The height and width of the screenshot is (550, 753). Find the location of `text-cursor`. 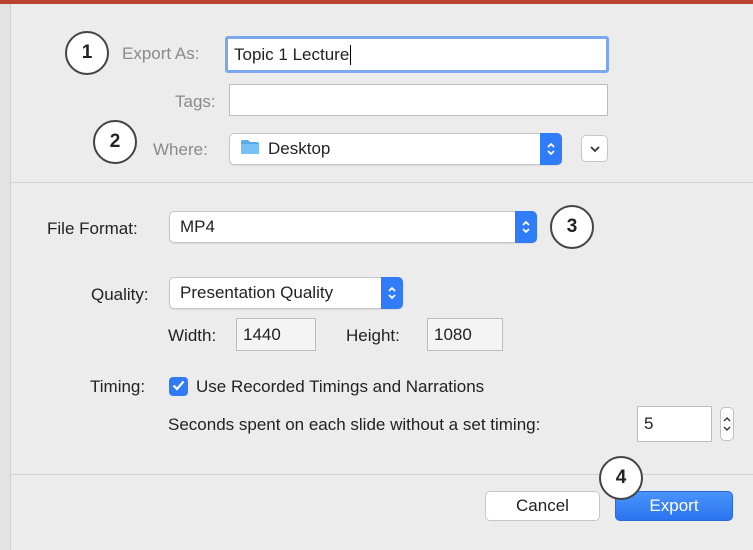

text-cursor is located at coordinates (351, 54).